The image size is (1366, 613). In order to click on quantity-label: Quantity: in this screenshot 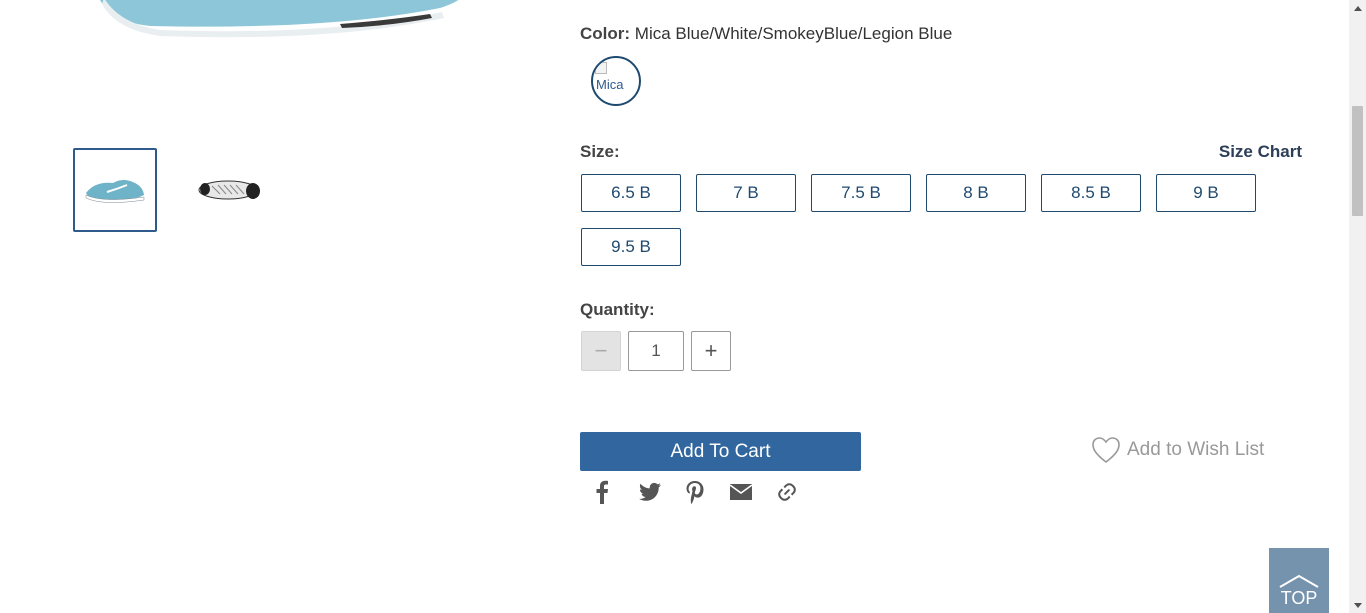, I will do `click(617, 309)`.